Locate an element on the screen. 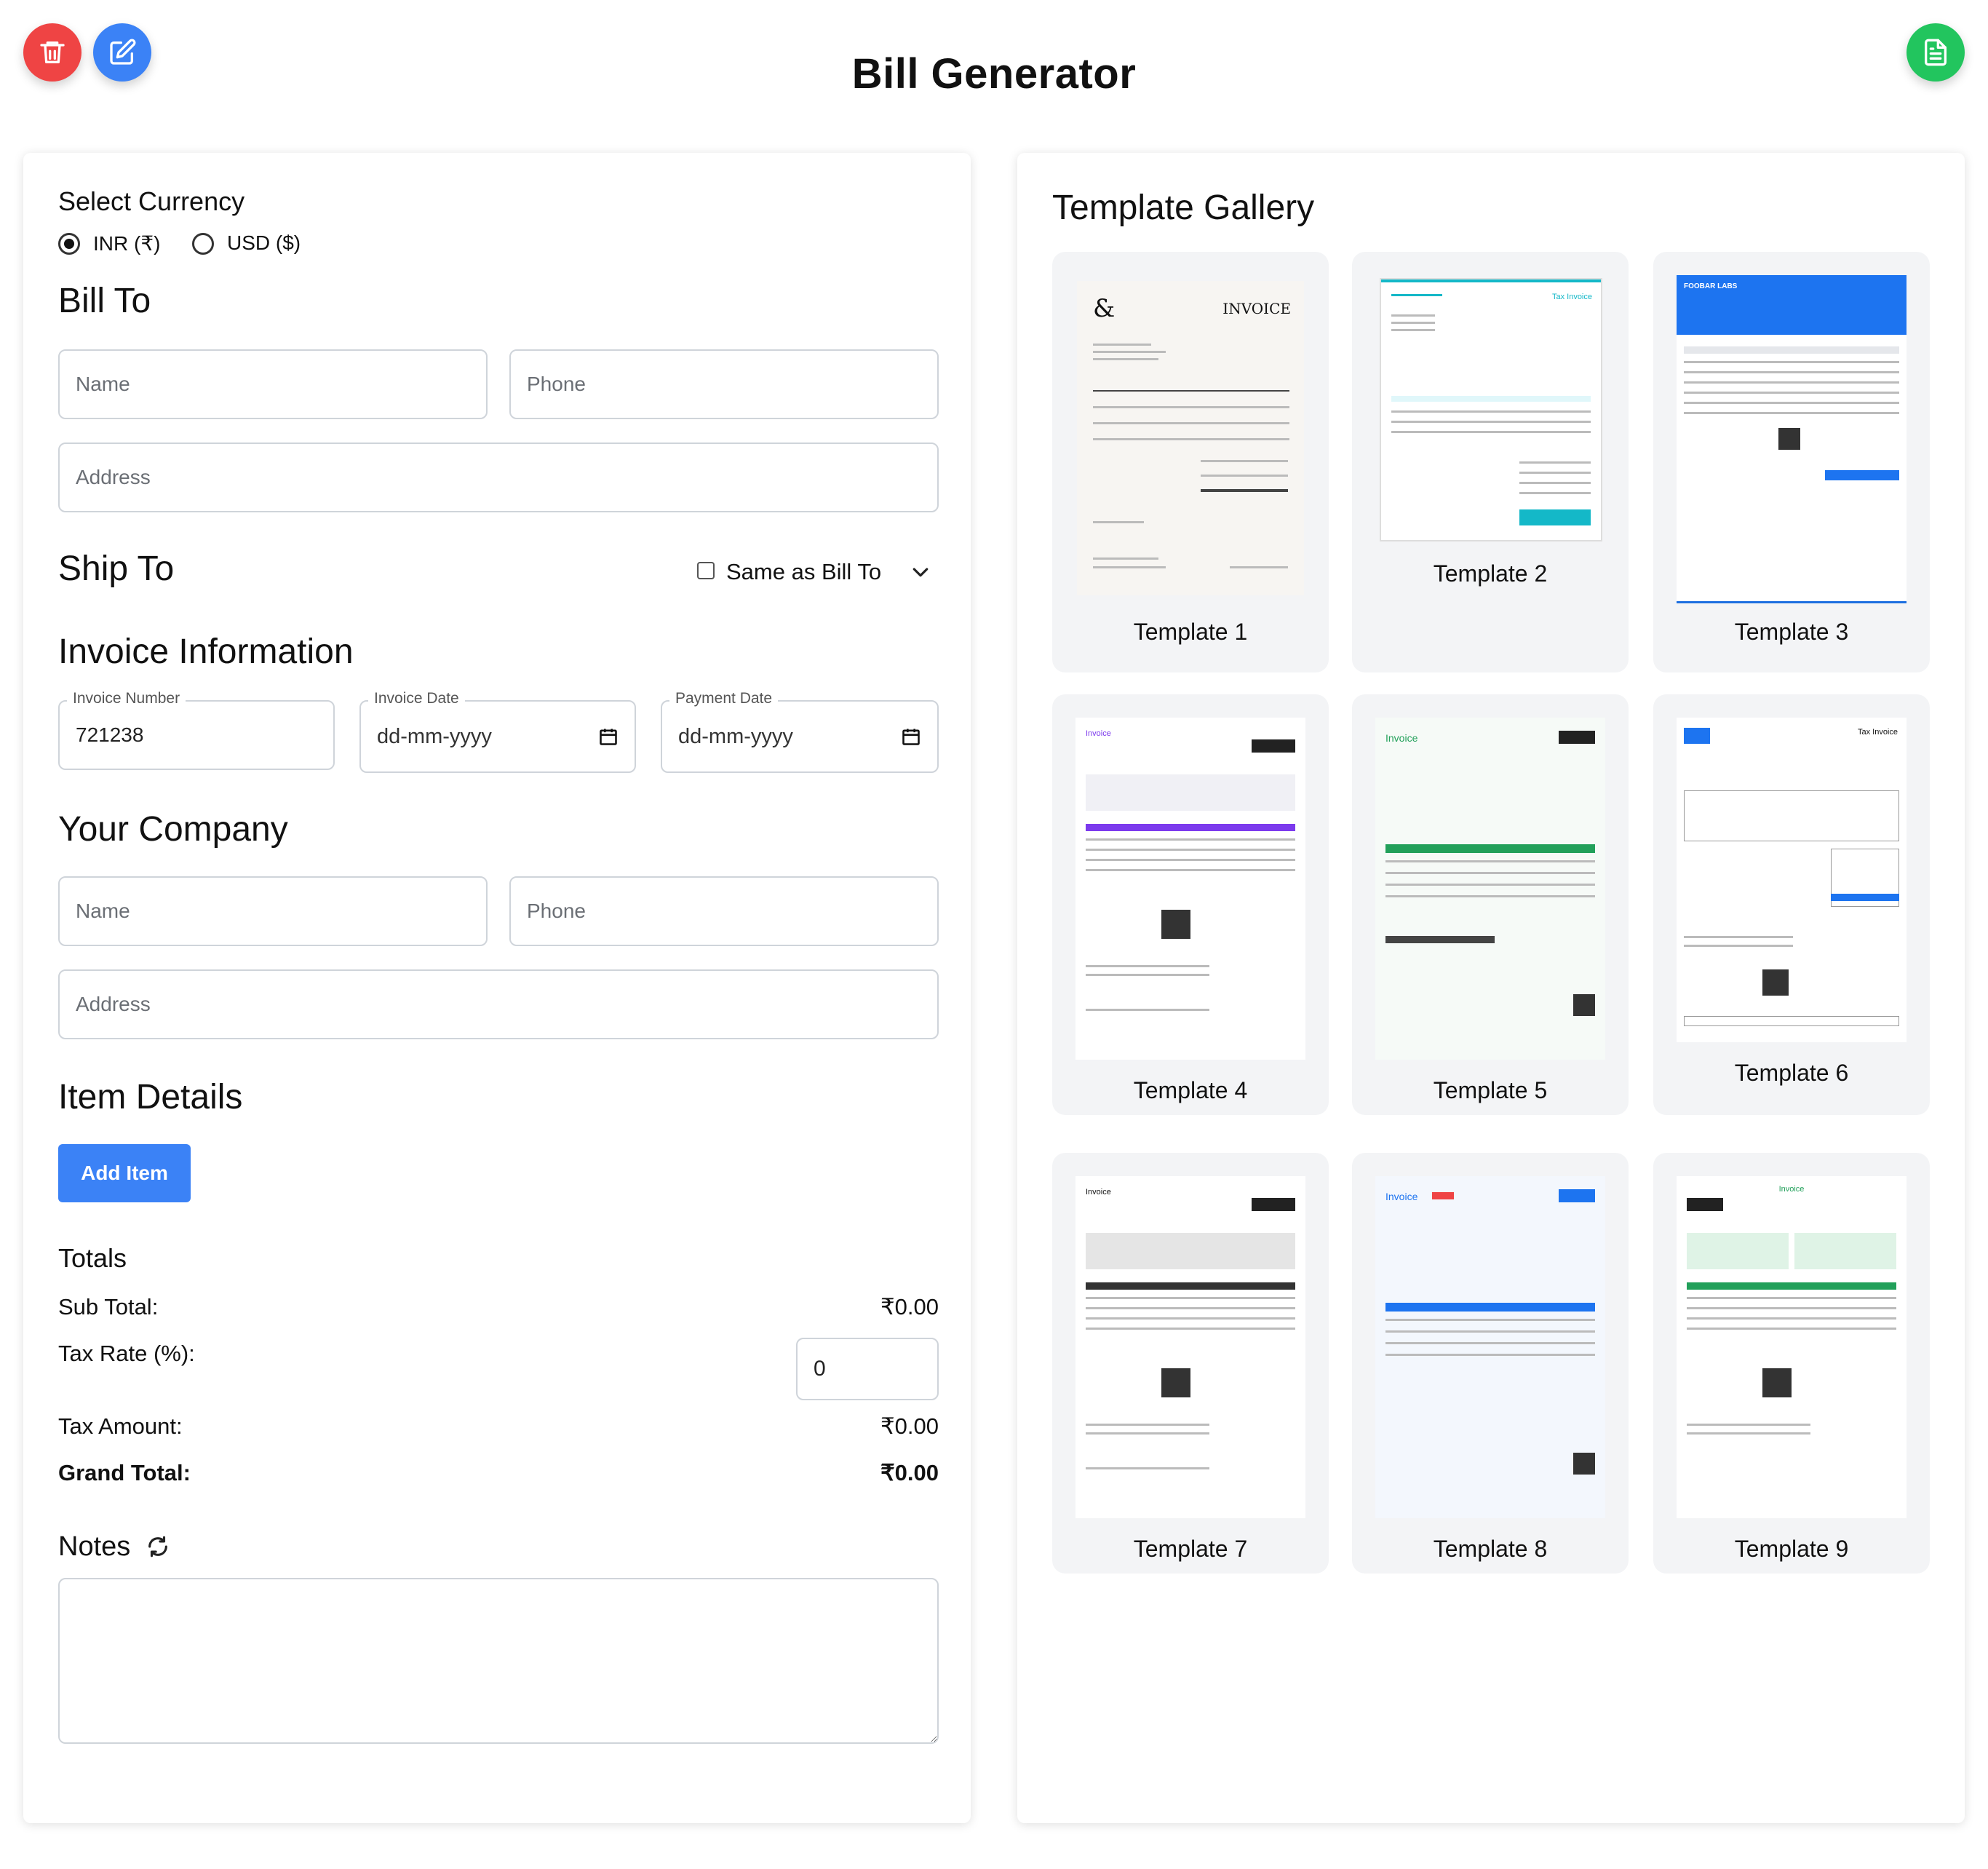 This screenshot has width=1988, height=1869. bill-to-heading: Bill To is located at coordinates (105, 301).